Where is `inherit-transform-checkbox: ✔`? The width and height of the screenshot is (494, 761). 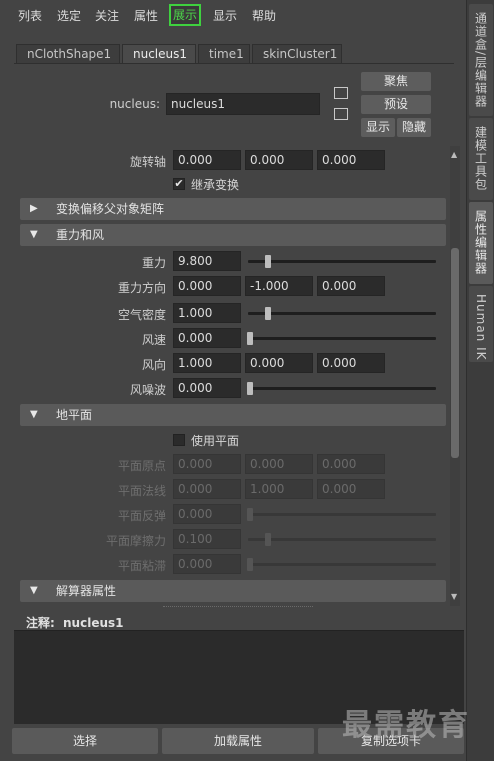 inherit-transform-checkbox: ✔ is located at coordinates (179, 184).